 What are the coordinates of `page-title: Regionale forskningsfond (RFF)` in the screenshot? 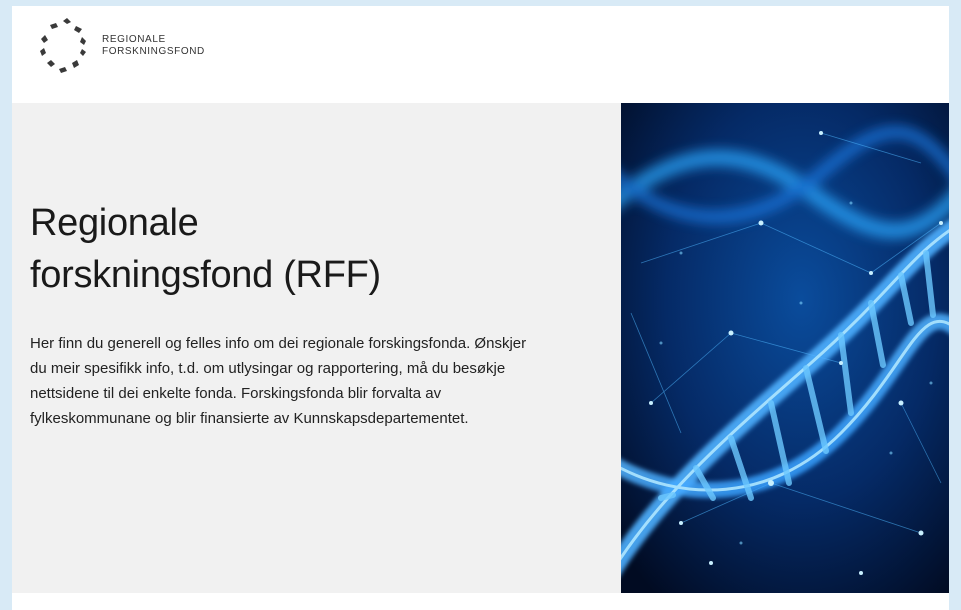 It's located at (290, 249).